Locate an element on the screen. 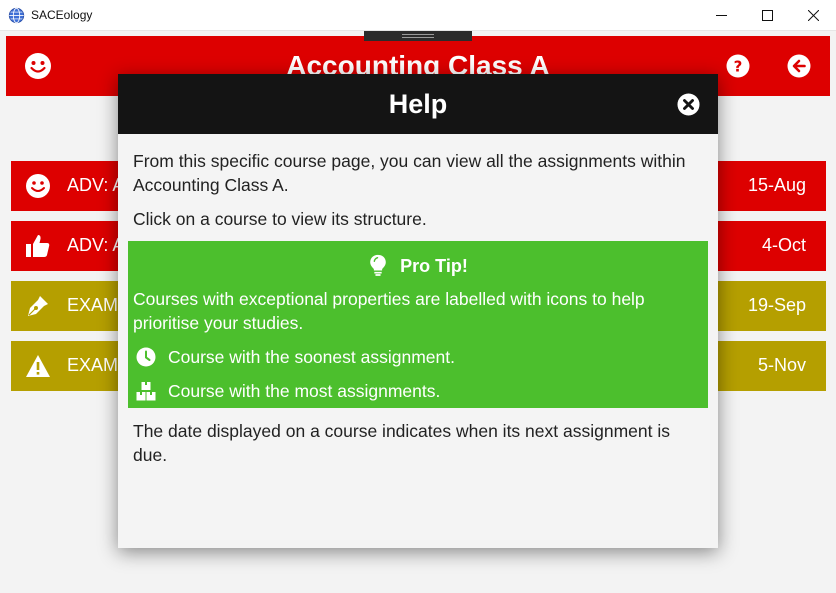  course-date: 5-Nov is located at coordinates (781, 365).